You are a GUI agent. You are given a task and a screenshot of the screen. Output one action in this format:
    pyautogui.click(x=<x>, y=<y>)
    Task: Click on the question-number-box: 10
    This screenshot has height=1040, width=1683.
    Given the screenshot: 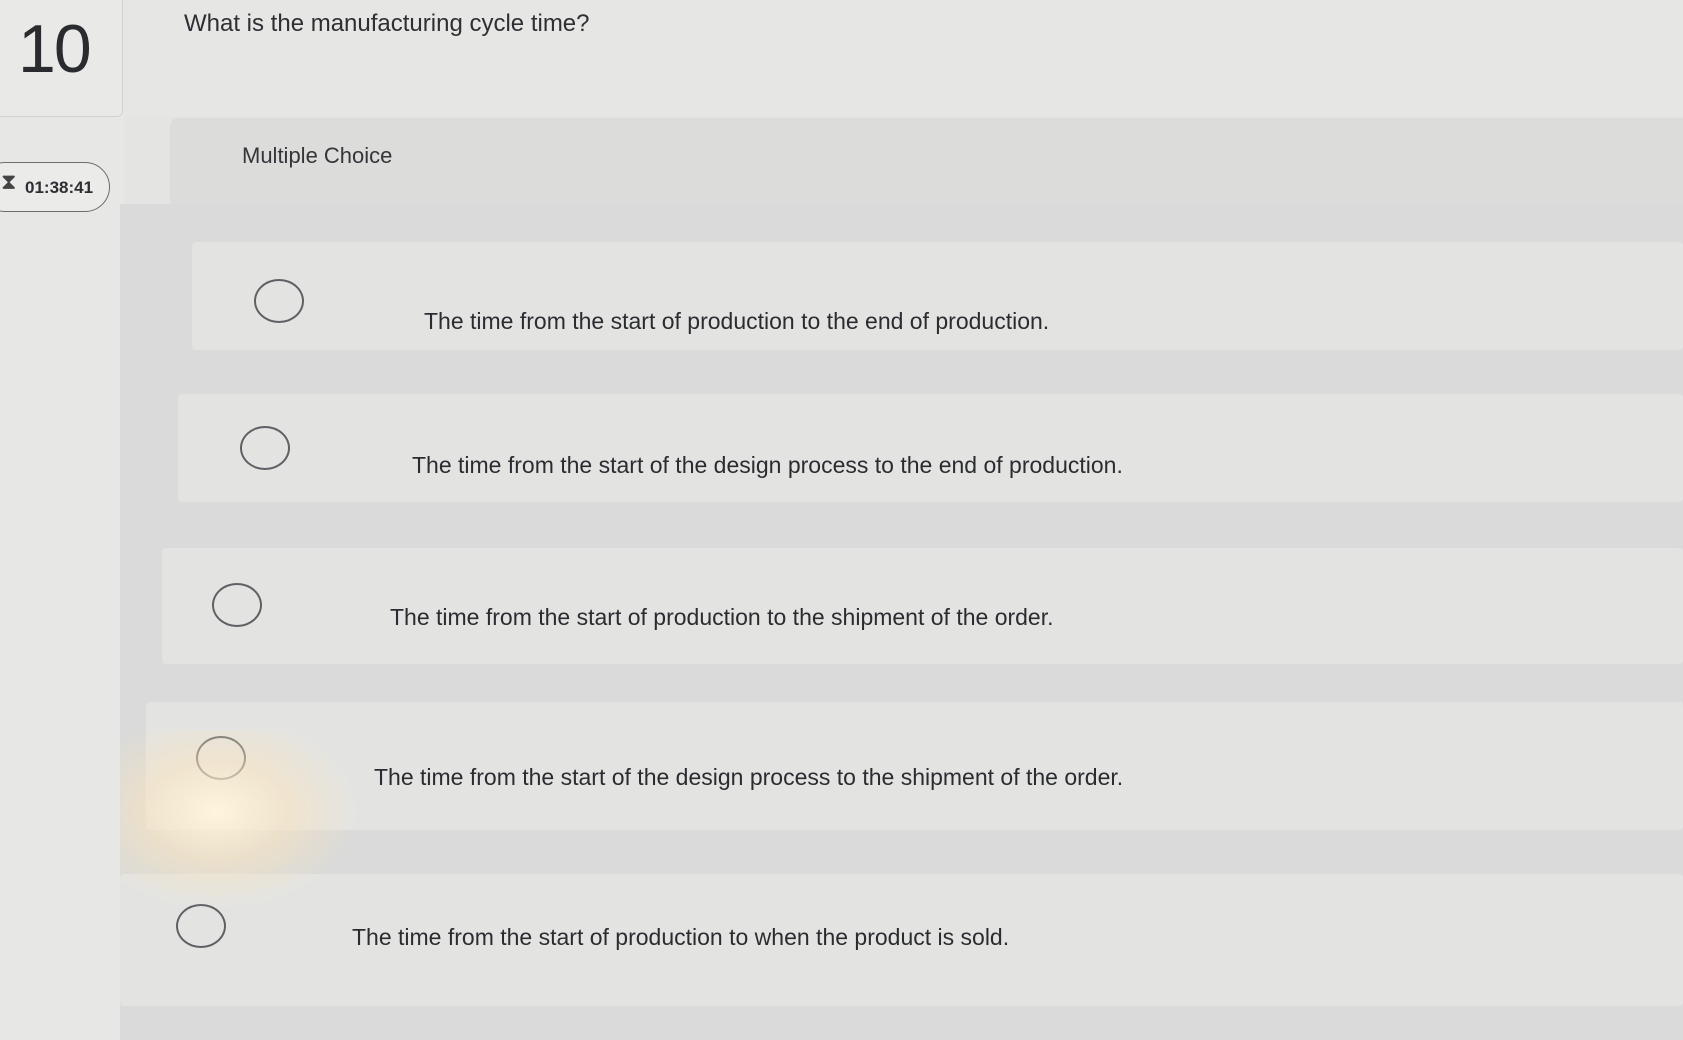 What is the action you would take?
    pyautogui.click(x=61, y=58)
    